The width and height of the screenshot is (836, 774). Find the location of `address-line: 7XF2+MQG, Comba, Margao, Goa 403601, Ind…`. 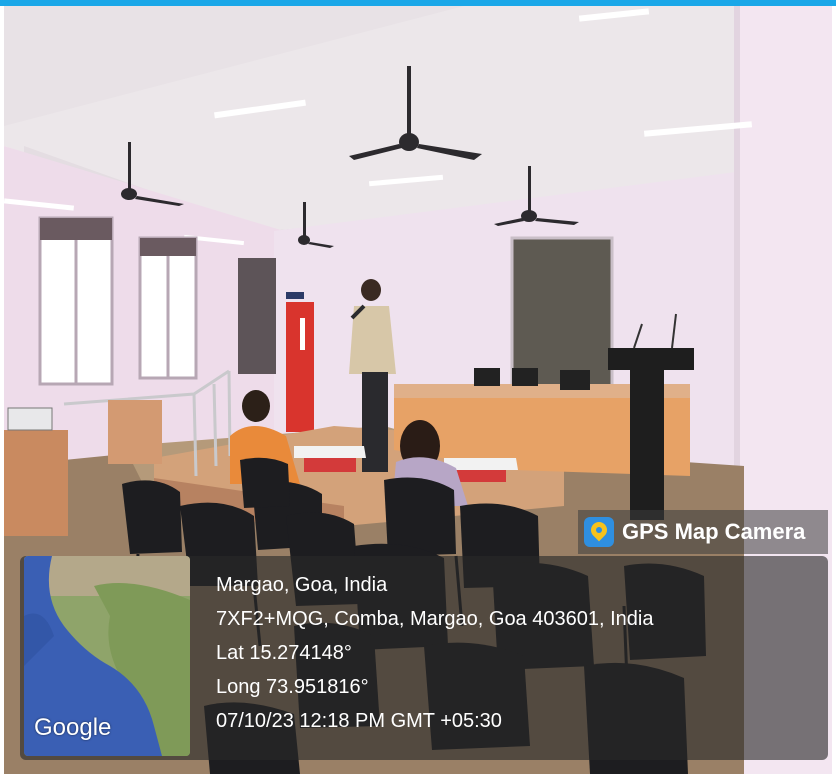

address-line: 7XF2+MQG, Comba, Margao, Goa 403601, Ind… is located at coordinates (435, 619).